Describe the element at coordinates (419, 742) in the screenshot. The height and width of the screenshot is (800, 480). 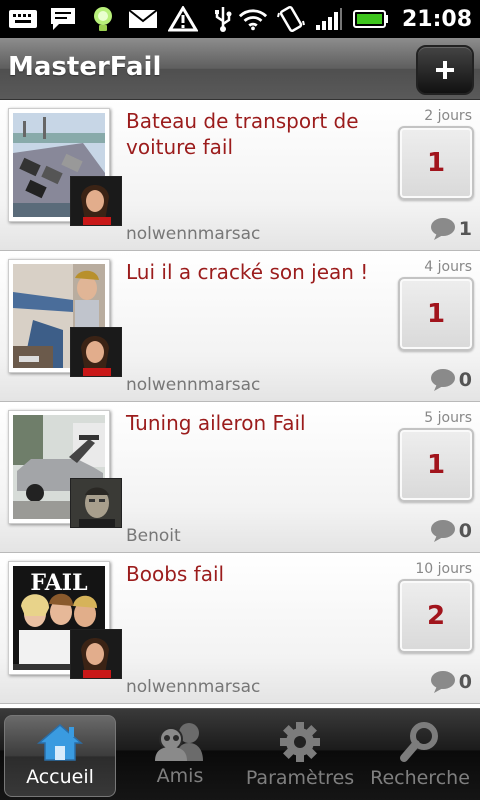
I see `search-icon` at that location.